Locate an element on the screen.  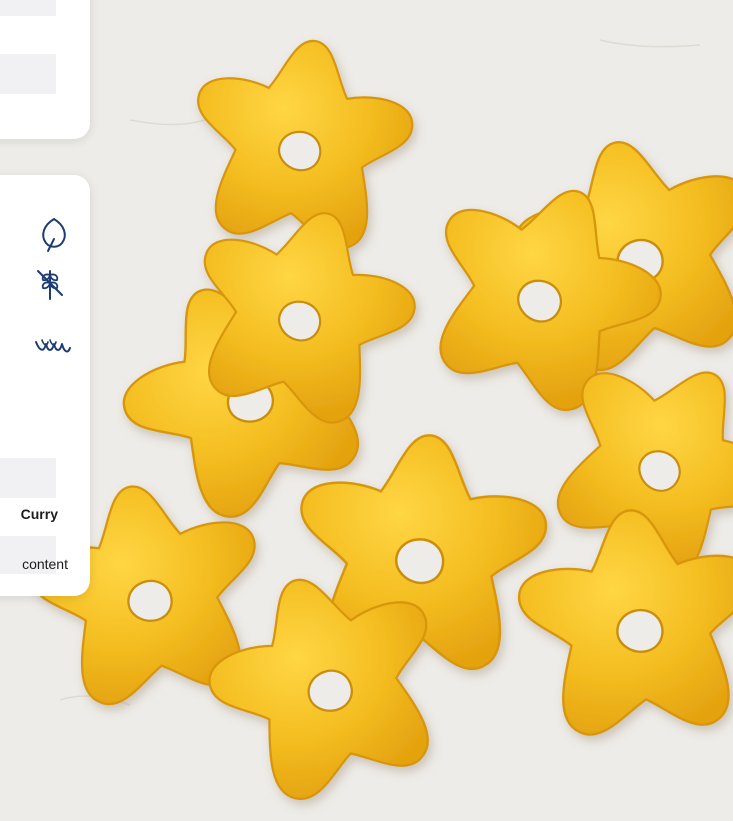
product-info-card: Curry content is located at coordinates (45, 385).